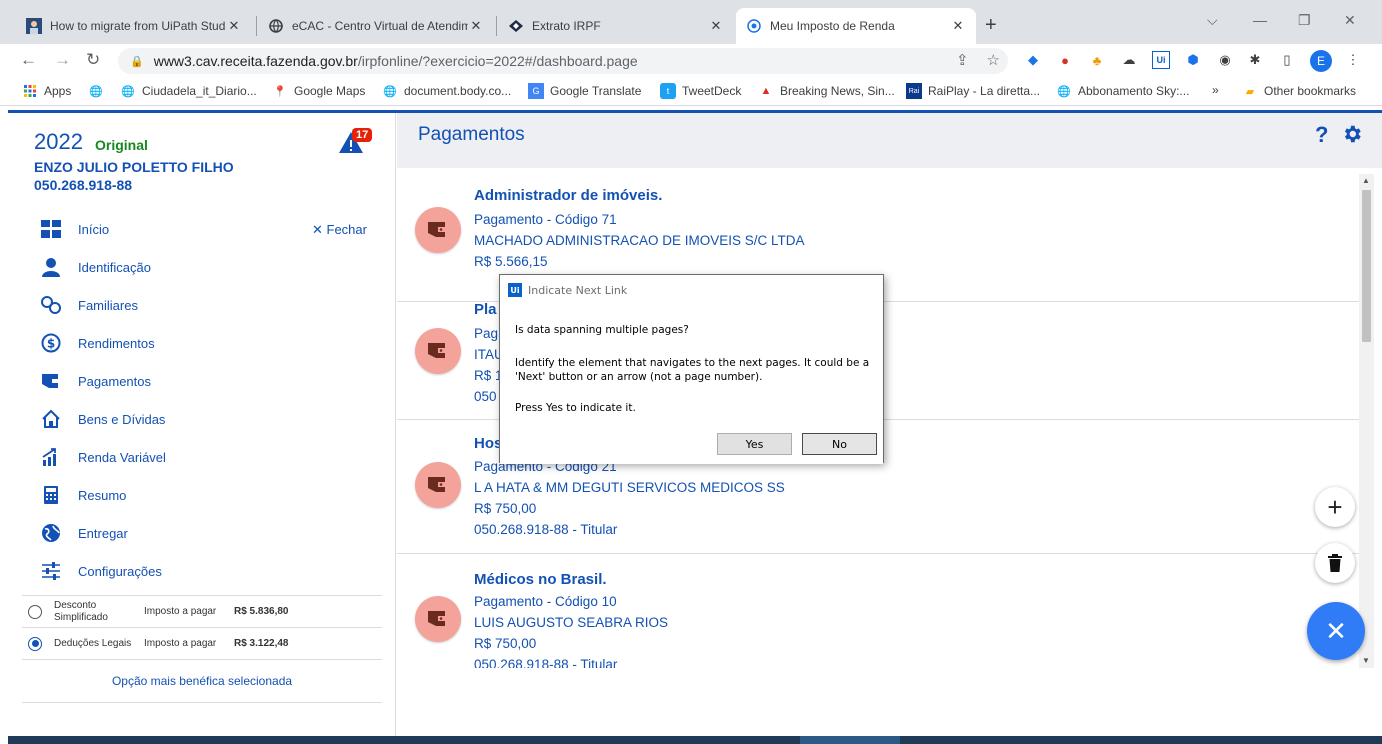 Image resolution: width=1382 pixels, height=744 pixels. I want to click on option-name: Desconto Simplificado, so click(81, 611).